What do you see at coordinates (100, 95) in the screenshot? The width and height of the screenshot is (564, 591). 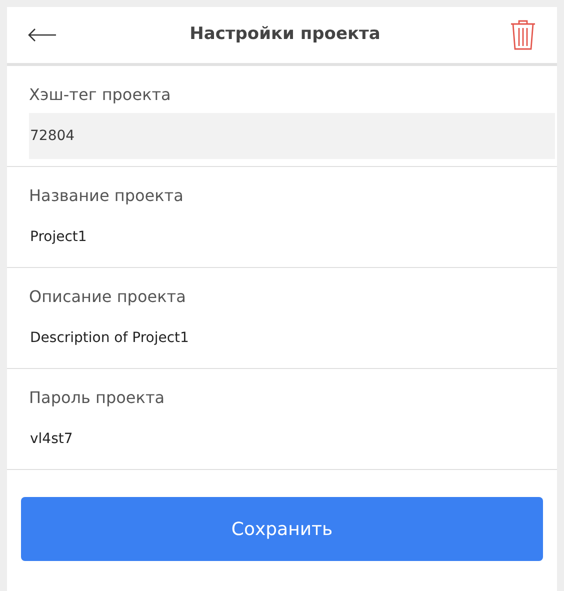 I see `field-label: Хэш-тег проекта` at bounding box center [100, 95].